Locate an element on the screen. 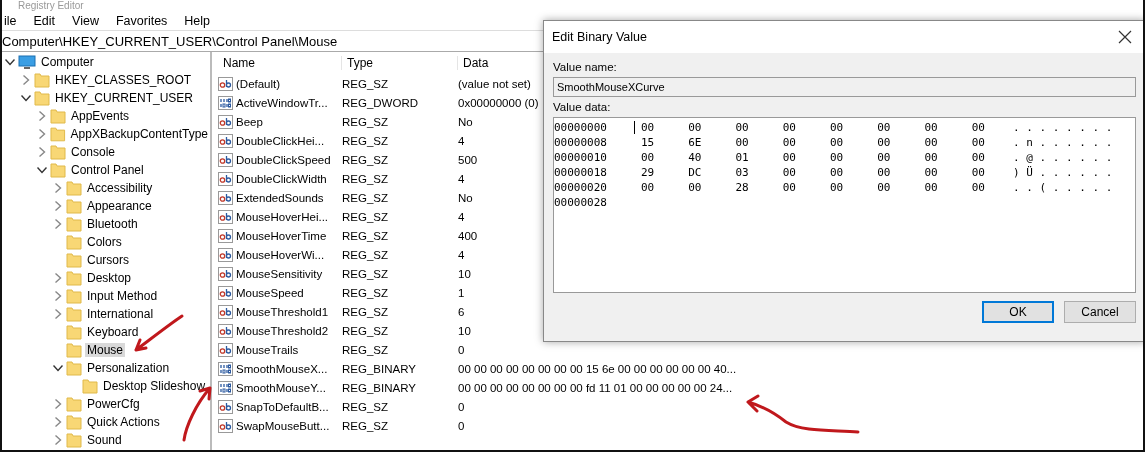 The height and width of the screenshot is (452, 1145). table-cell: 6 is located at coordinates (461, 311).